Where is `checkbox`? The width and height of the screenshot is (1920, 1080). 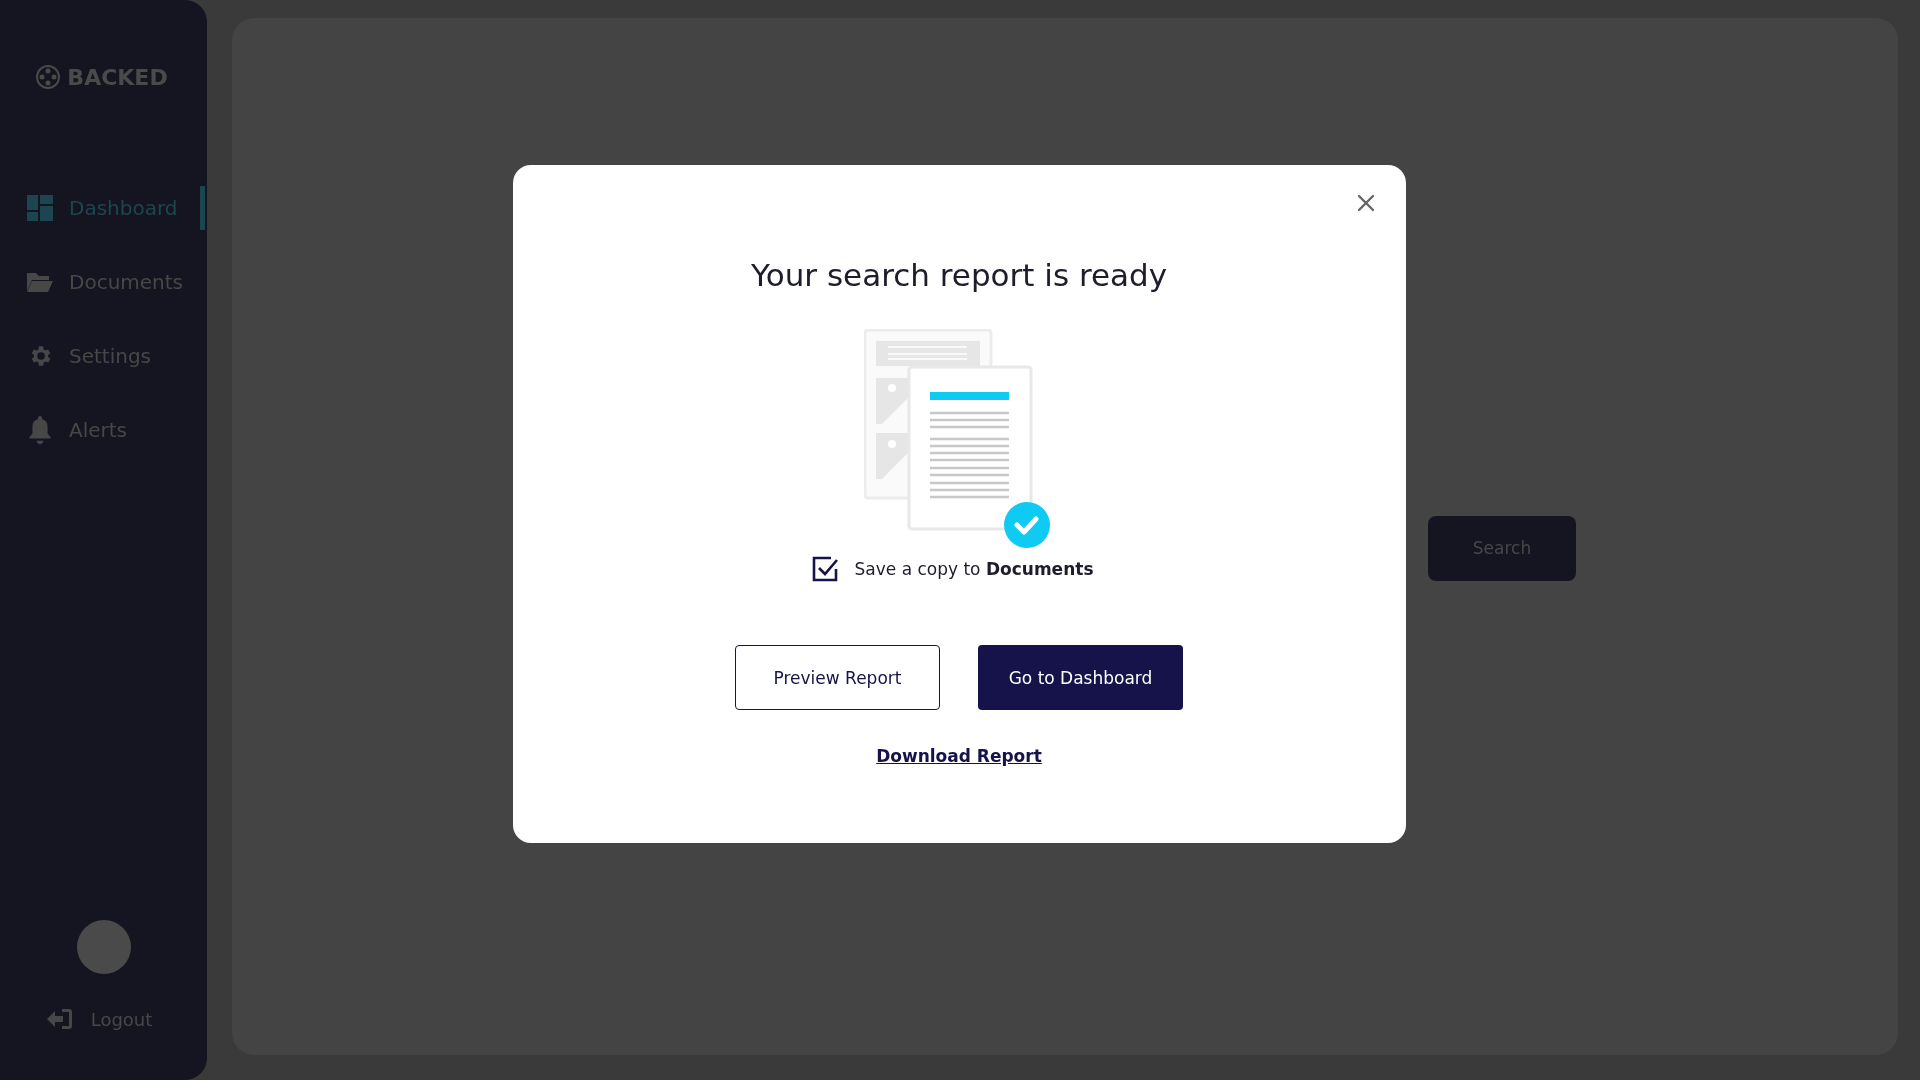 checkbox is located at coordinates (824, 569).